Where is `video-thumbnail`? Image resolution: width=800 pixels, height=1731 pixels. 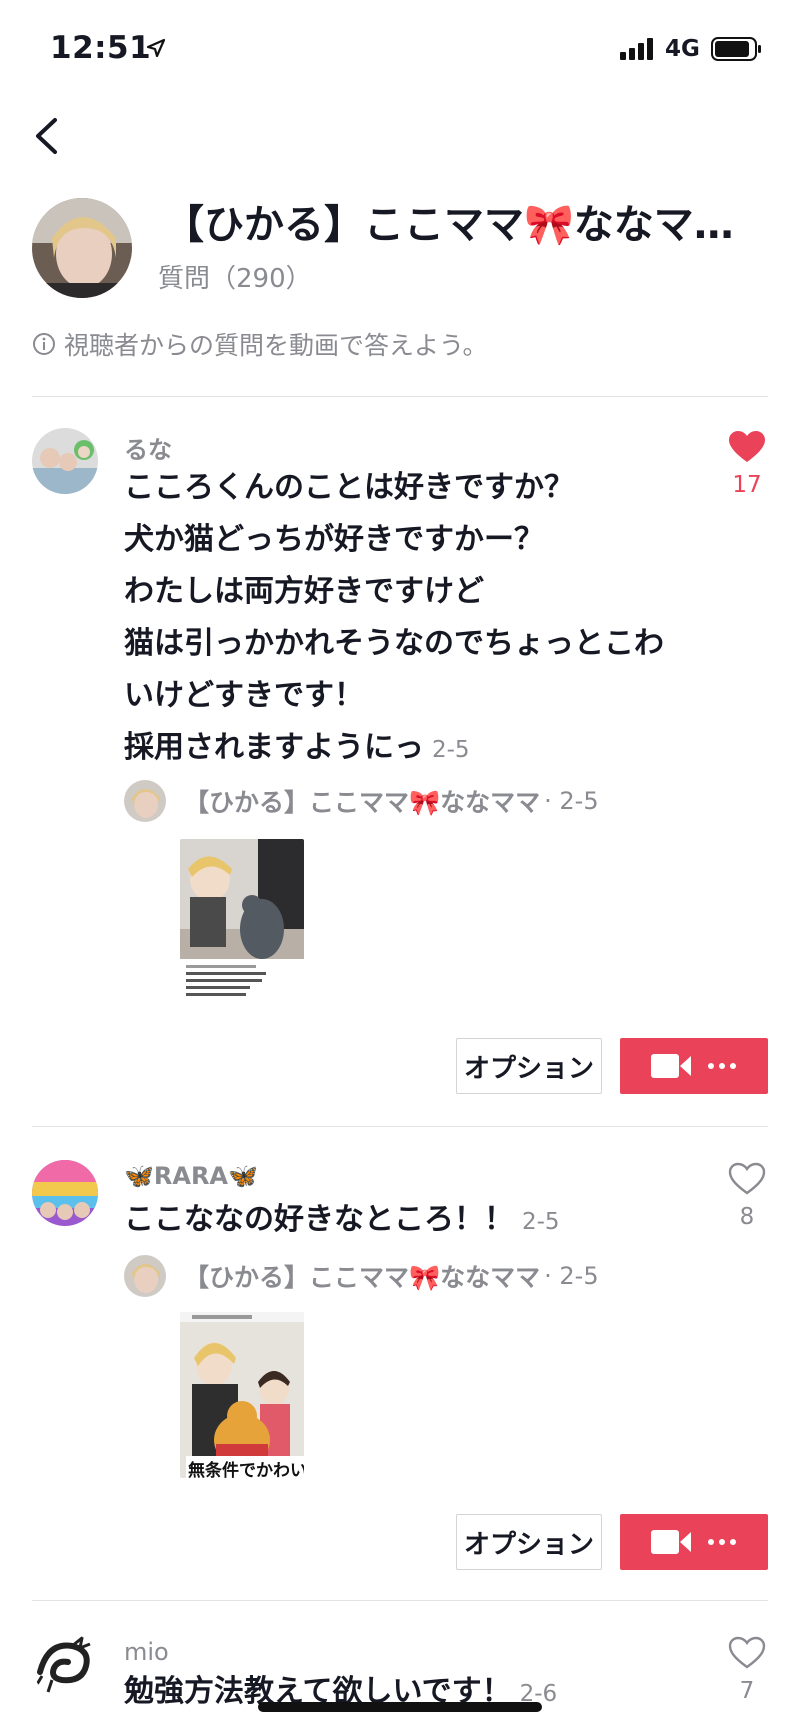
video-thumbnail is located at coordinates (242, 922).